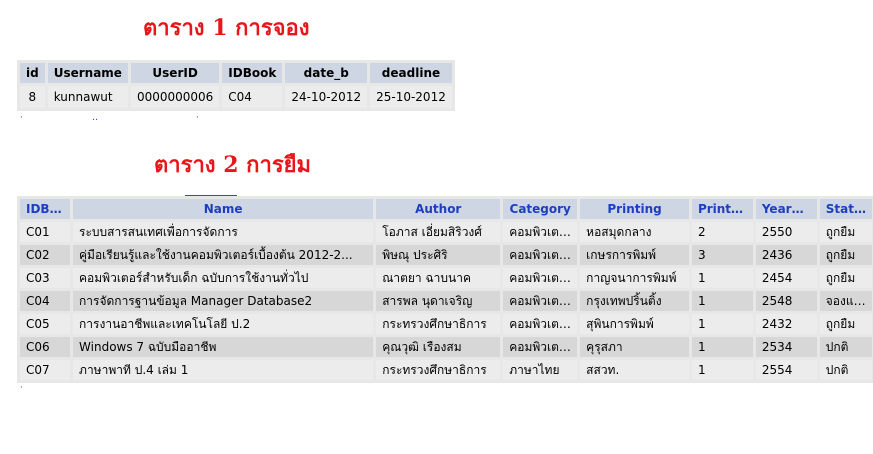 The image size is (873, 454). What do you see at coordinates (223, 324) in the screenshot?
I see `cell-name: การงานอาชีพและเทคโนโลยี ป.2` at bounding box center [223, 324].